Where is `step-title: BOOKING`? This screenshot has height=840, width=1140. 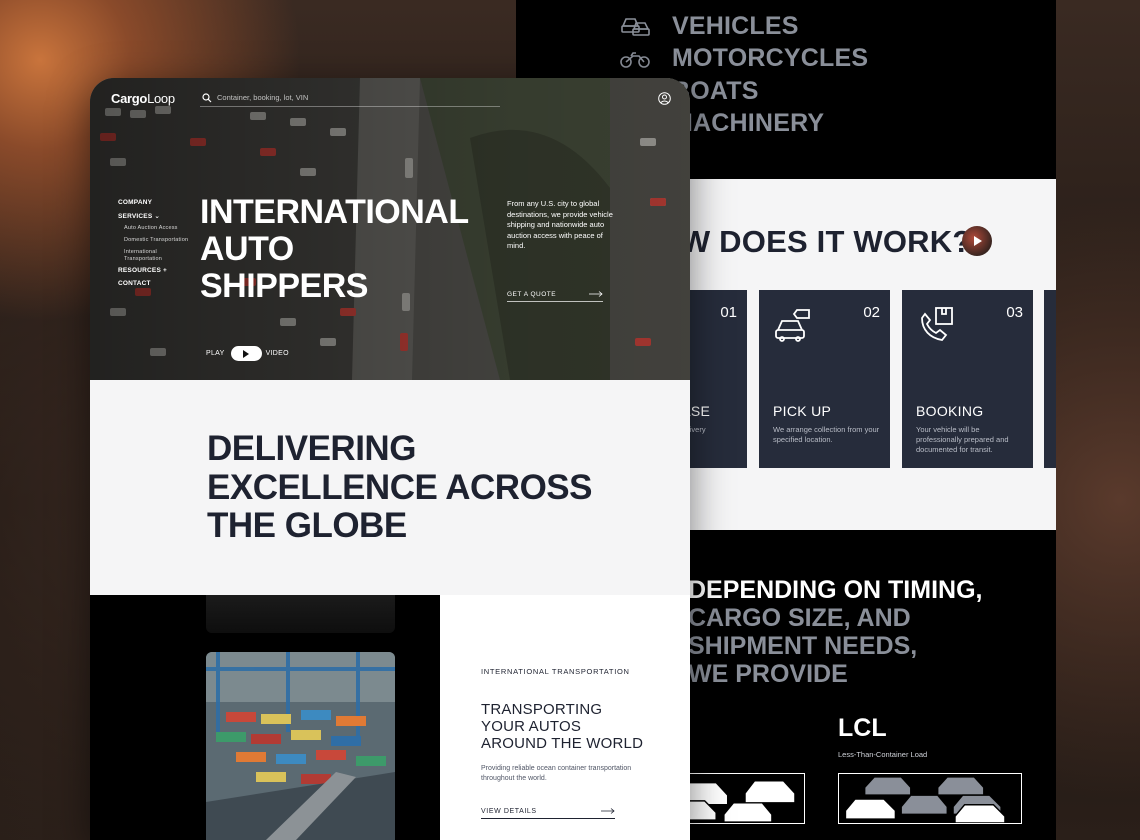 step-title: BOOKING is located at coordinates (950, 411).